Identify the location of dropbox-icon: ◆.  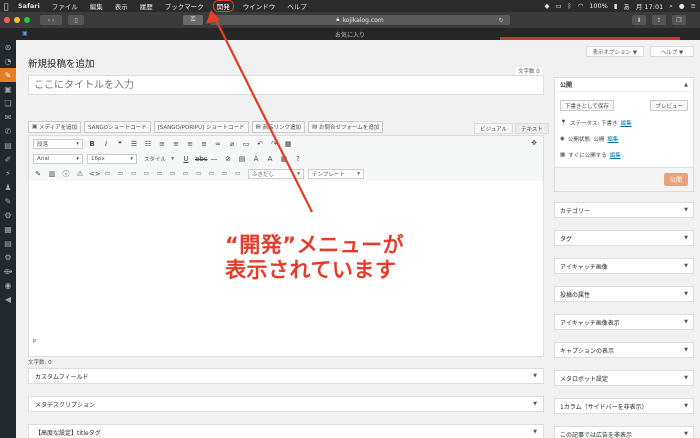
(547, 6).